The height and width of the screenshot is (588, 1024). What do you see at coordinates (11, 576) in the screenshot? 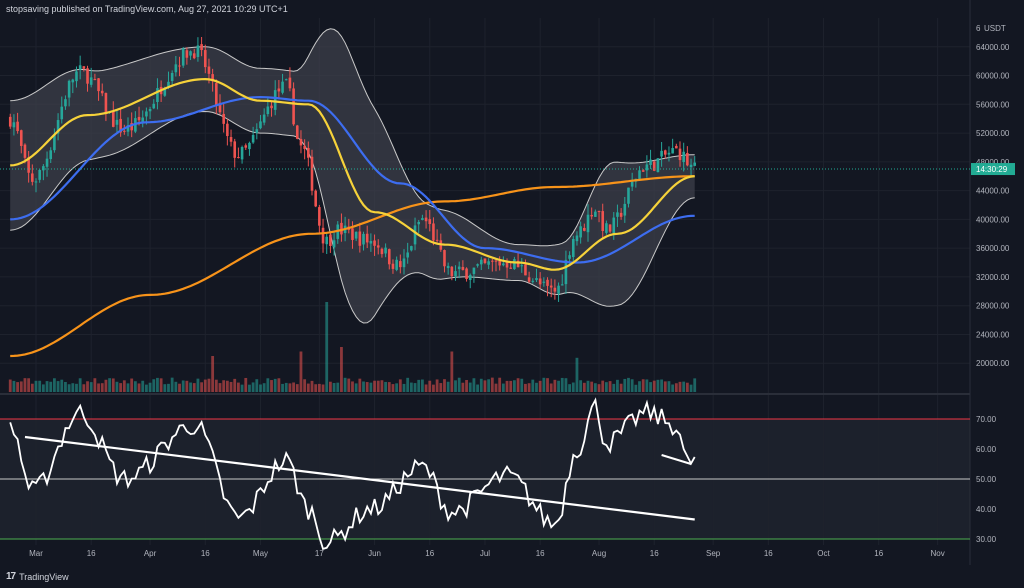
I see `tradingview-logo-icon: 17` at bounding box center [11, 576].